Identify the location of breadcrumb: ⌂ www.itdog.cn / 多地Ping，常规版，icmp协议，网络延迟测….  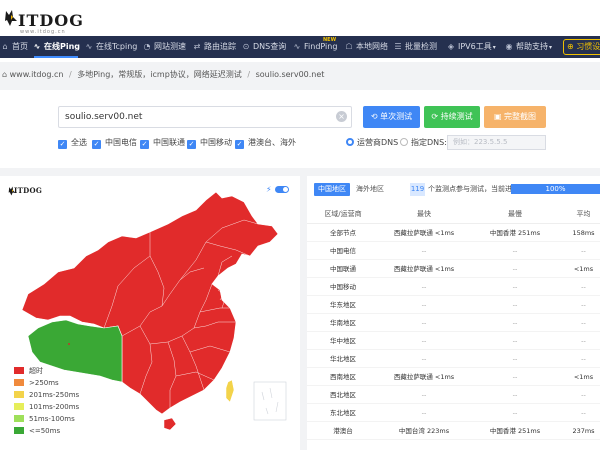
(300, 75).